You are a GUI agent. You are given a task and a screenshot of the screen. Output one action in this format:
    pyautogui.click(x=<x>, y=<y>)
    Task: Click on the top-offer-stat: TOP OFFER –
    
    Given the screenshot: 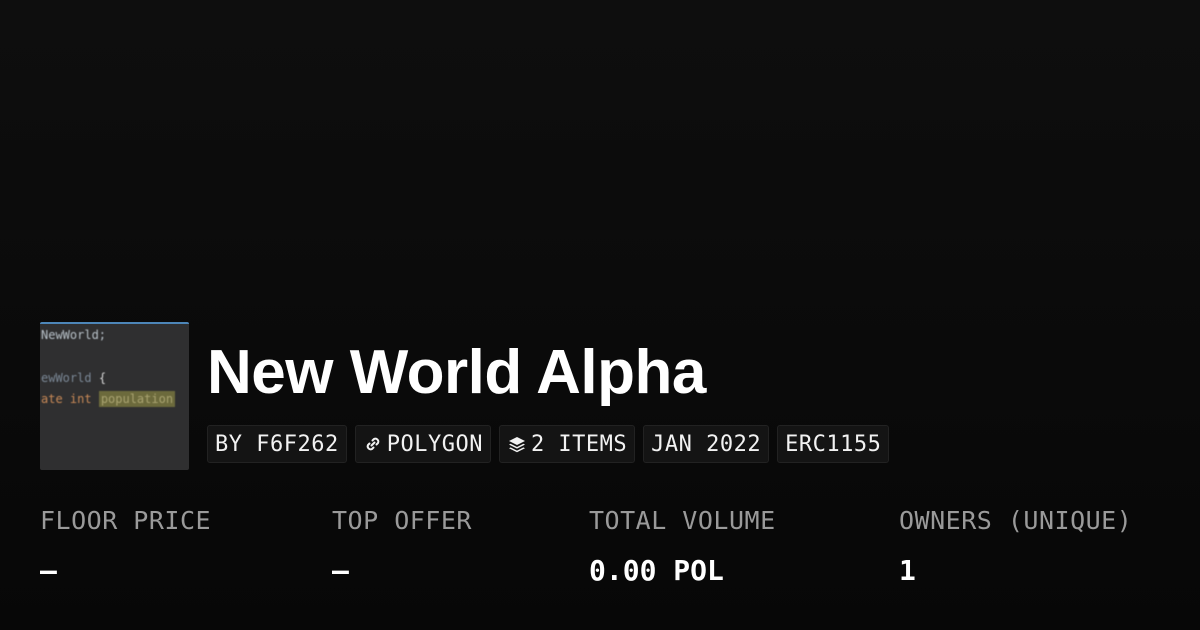 What is the action you would take?
    pyautogui.click(x=402, y=546)
    